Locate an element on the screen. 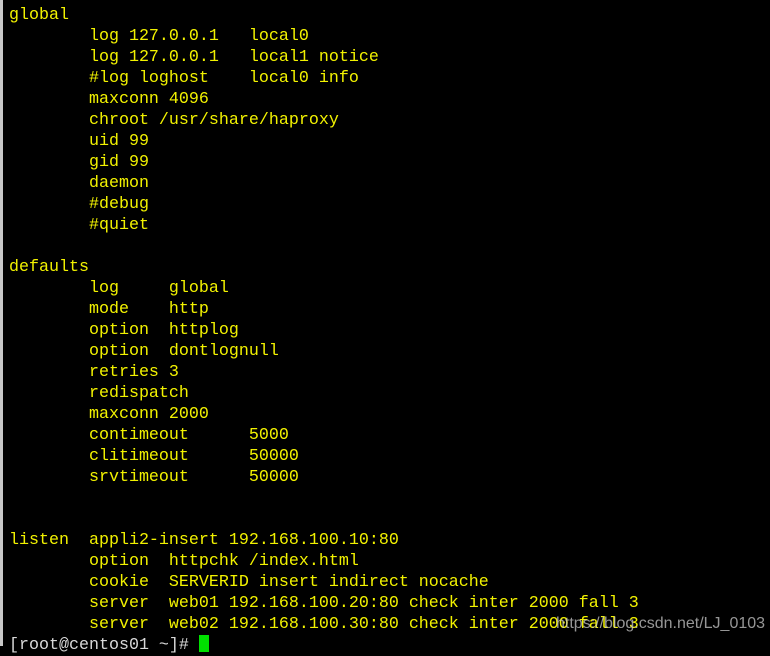  terminal-line: chroot /usr/share/haproxy is located at coordinates (174, 120).